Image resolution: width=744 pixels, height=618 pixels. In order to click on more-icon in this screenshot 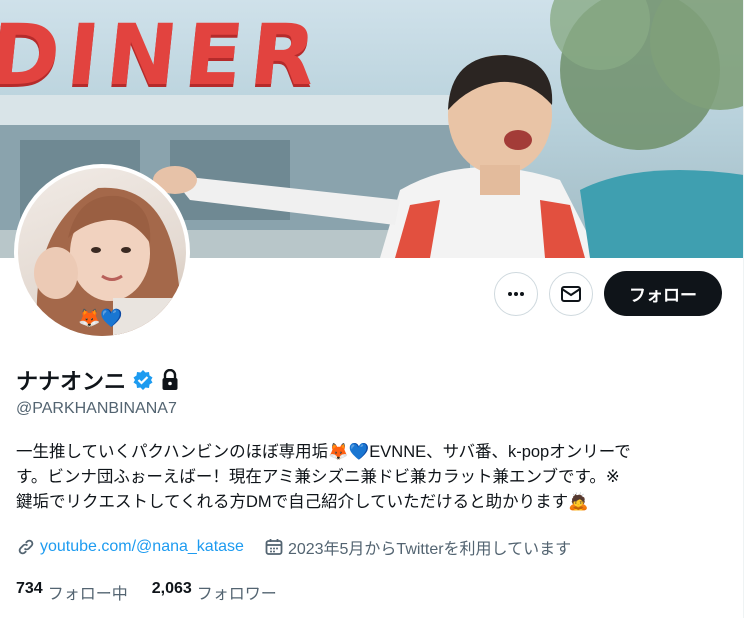, I will do `click(516, 294)`.